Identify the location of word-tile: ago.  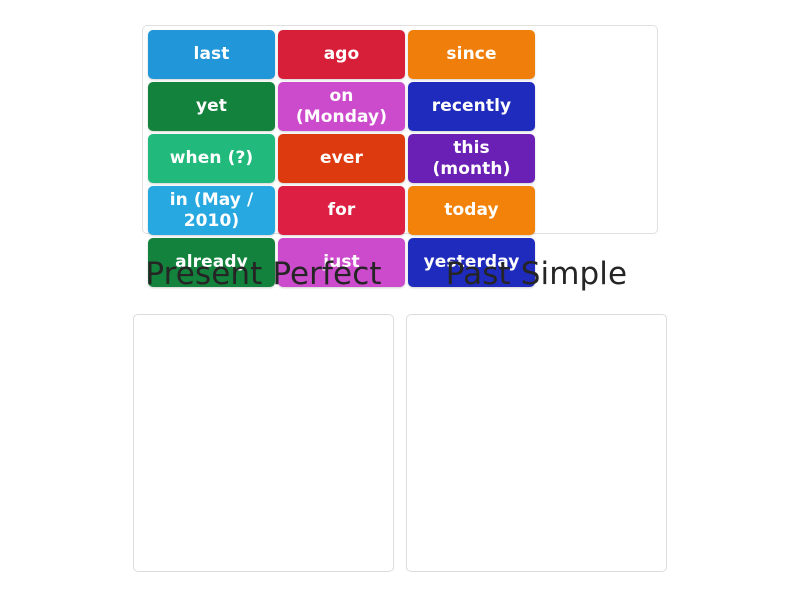
(341, 54).